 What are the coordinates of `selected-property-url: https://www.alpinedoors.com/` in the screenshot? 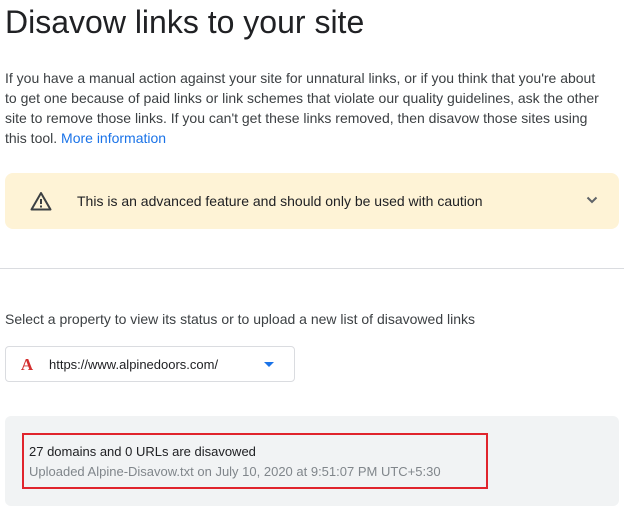 It's located at (134, 364).